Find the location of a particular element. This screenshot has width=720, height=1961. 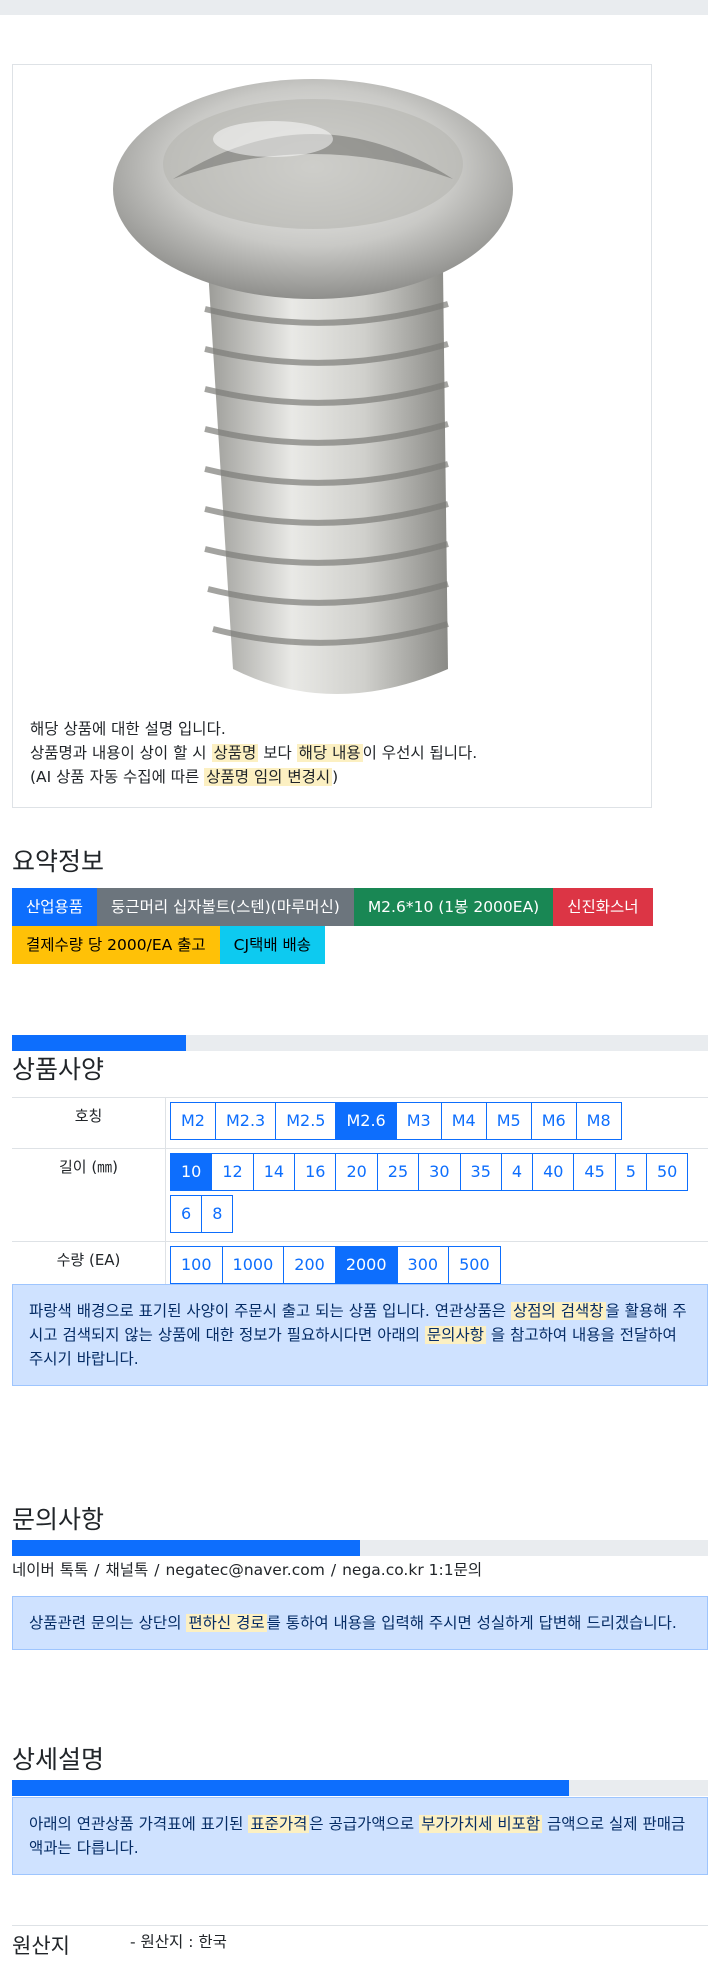

spec-title: 상품사양 is located at coordinates (58, 1069).